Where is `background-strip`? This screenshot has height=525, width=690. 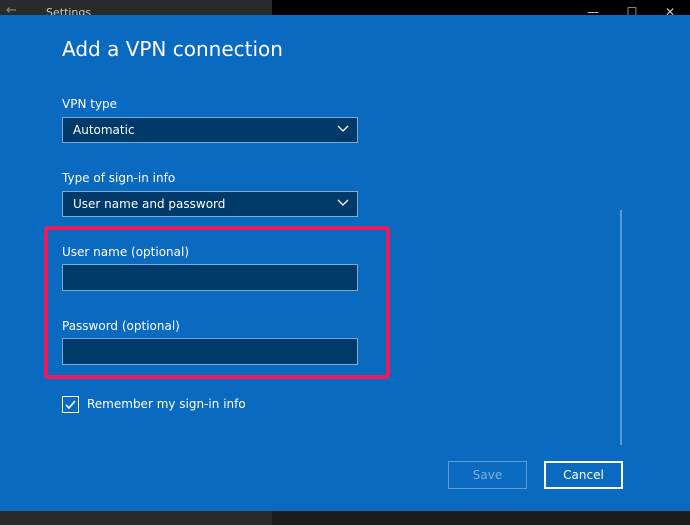 background-strip is located at coordinates (136, 517).